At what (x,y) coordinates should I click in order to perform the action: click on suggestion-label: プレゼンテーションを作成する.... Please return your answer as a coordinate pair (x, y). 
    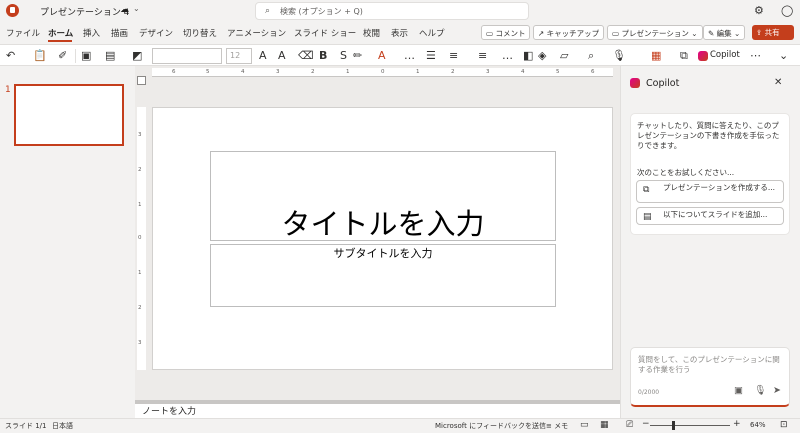
    Looking at the image, I should click on (719, 187).